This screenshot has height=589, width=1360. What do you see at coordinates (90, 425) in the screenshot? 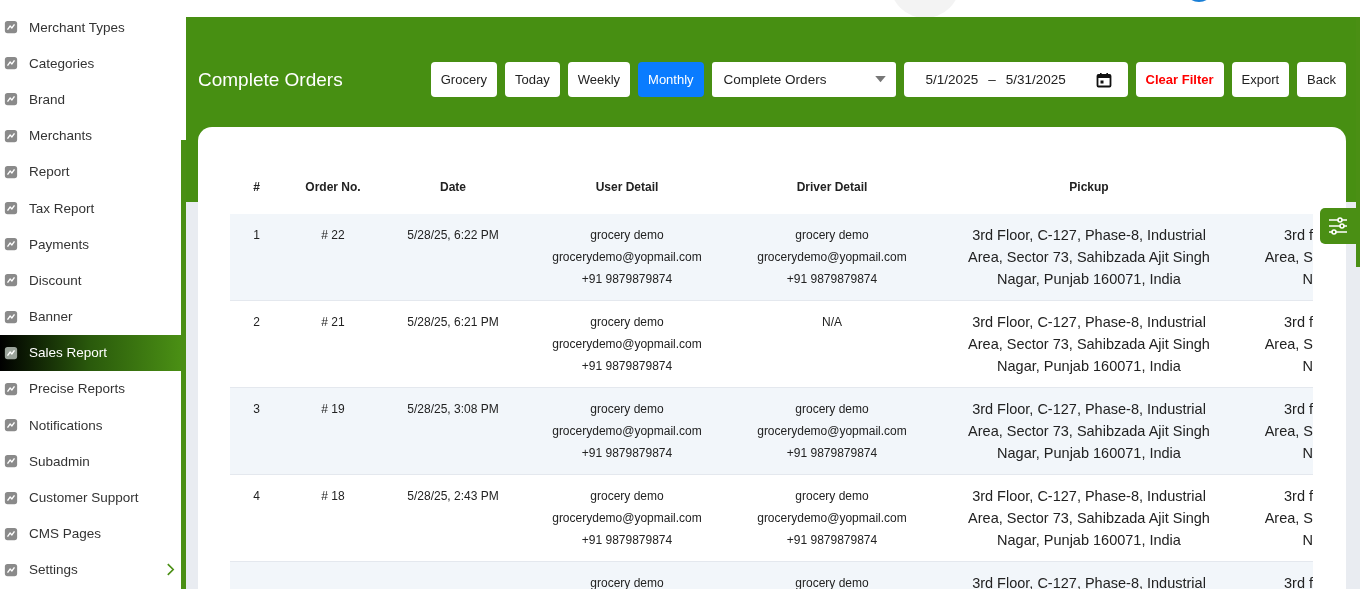
I see `sidebar-item: Notifications` at bounding box center [90, 425].